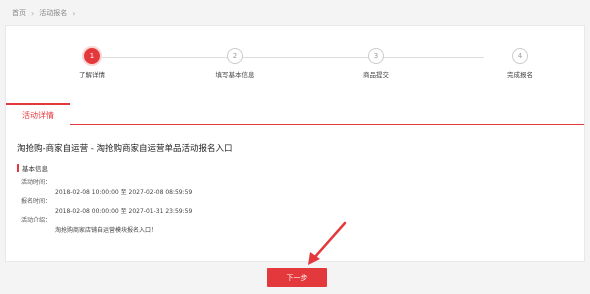 This screenshot has width=590, height=294. I want to click on step-connector-line, so click(293, 57).